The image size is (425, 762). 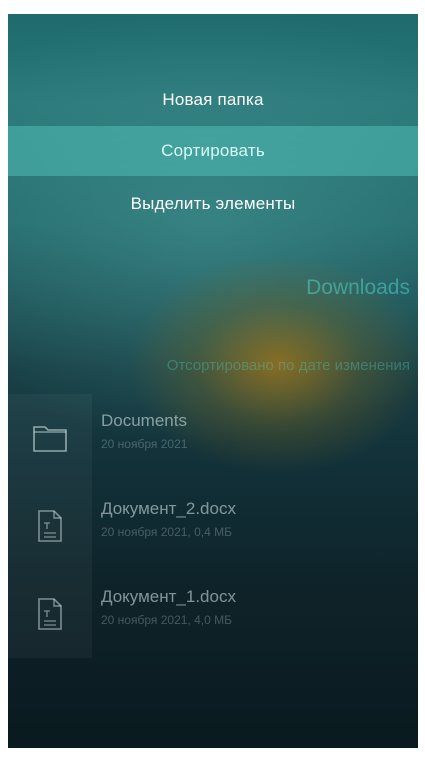 What do you see at coordinates (166, 532) in the screenshot?
I see `list-item-meta: 20 ноября 2021, 0,4 МБ` at bounding box center [166, 532].